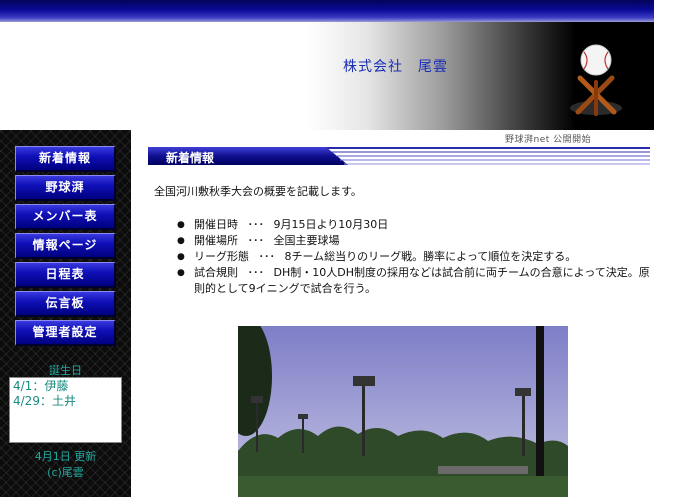  What do you see at coordinates (65, 410) in the screenshot?
I see `birthday-list: 4/1：伊藤 4/29：土井` at bounding box center [65, 410].